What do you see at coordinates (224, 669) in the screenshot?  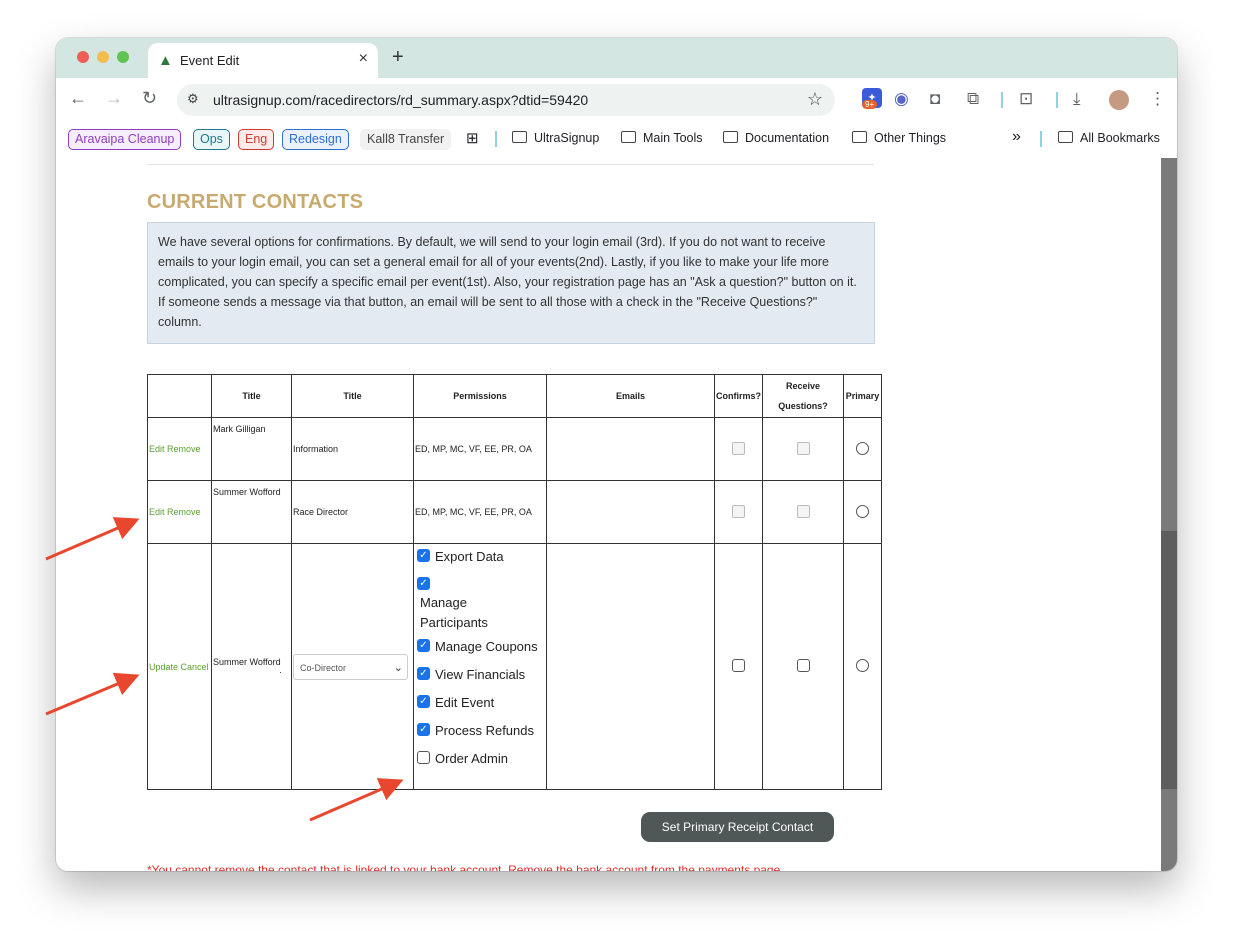 I see `annotation-arrows` at bounding box center [224, 669].